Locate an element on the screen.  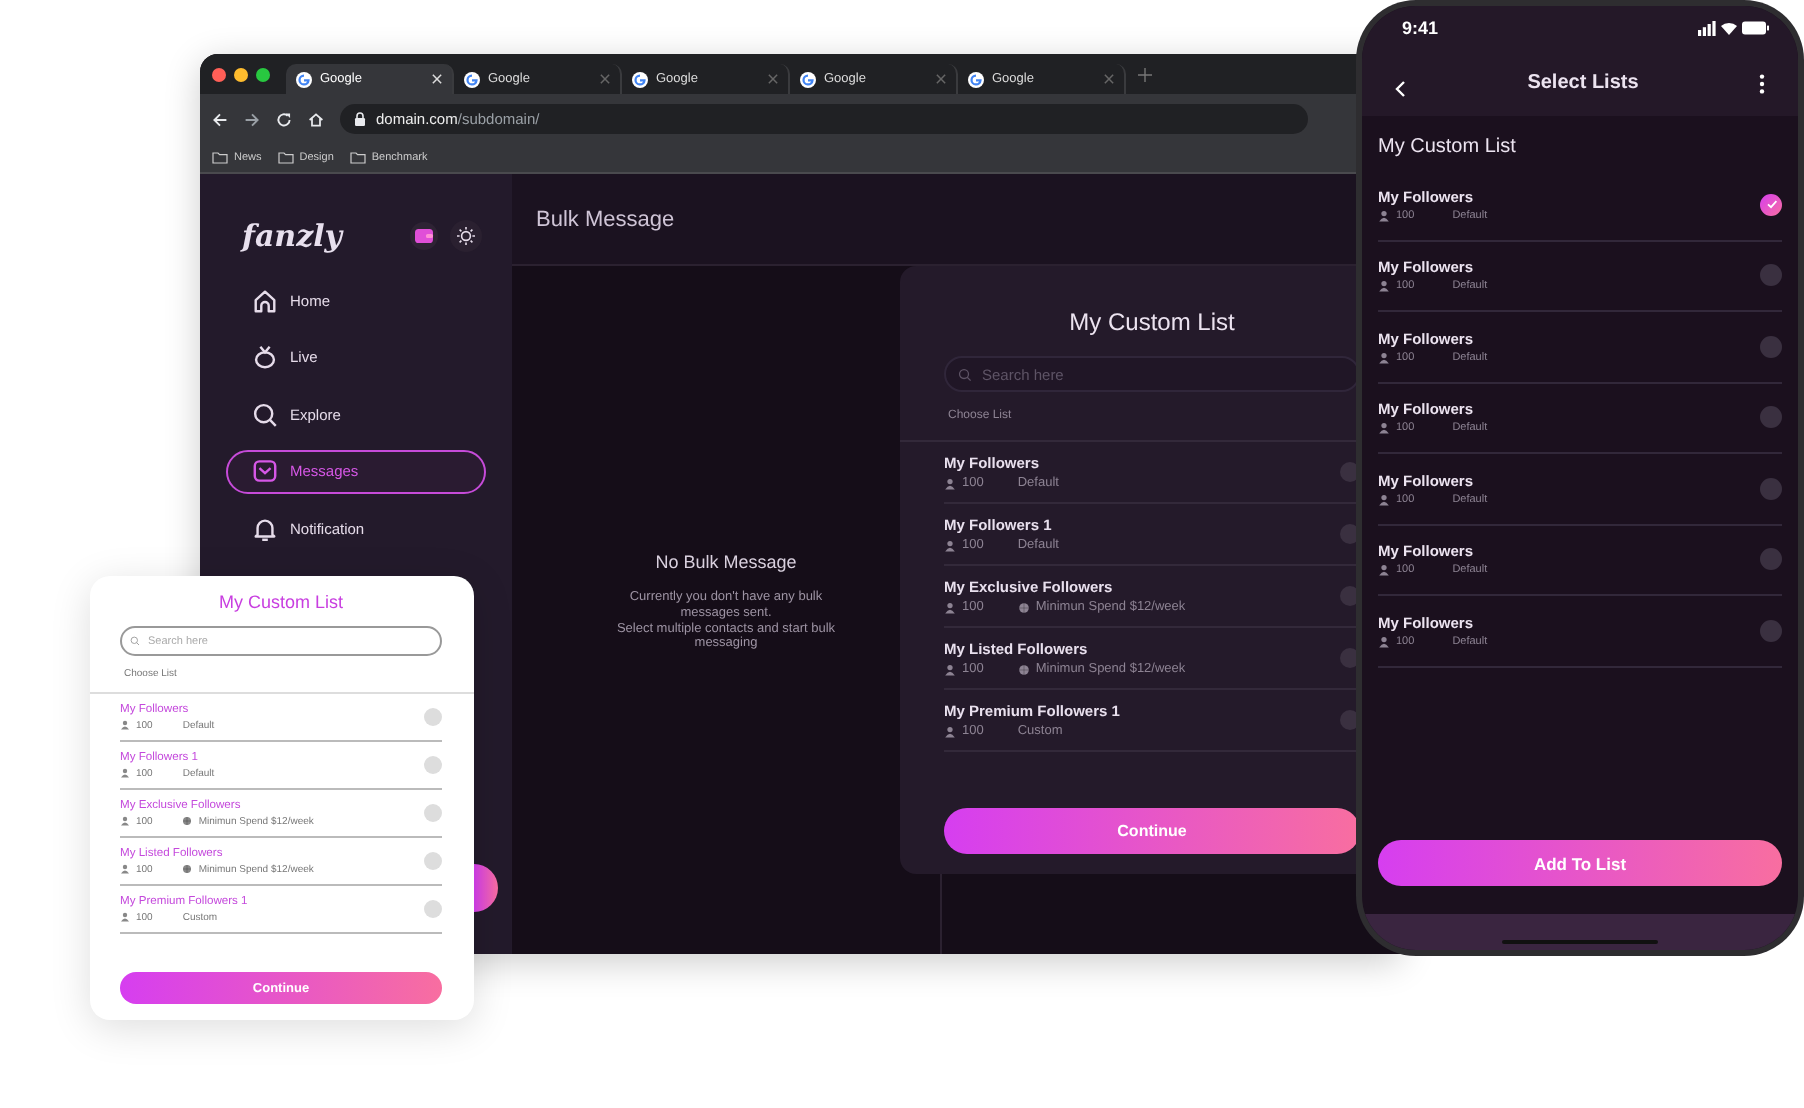
theme-toggle is located at coordinates (466, 236).